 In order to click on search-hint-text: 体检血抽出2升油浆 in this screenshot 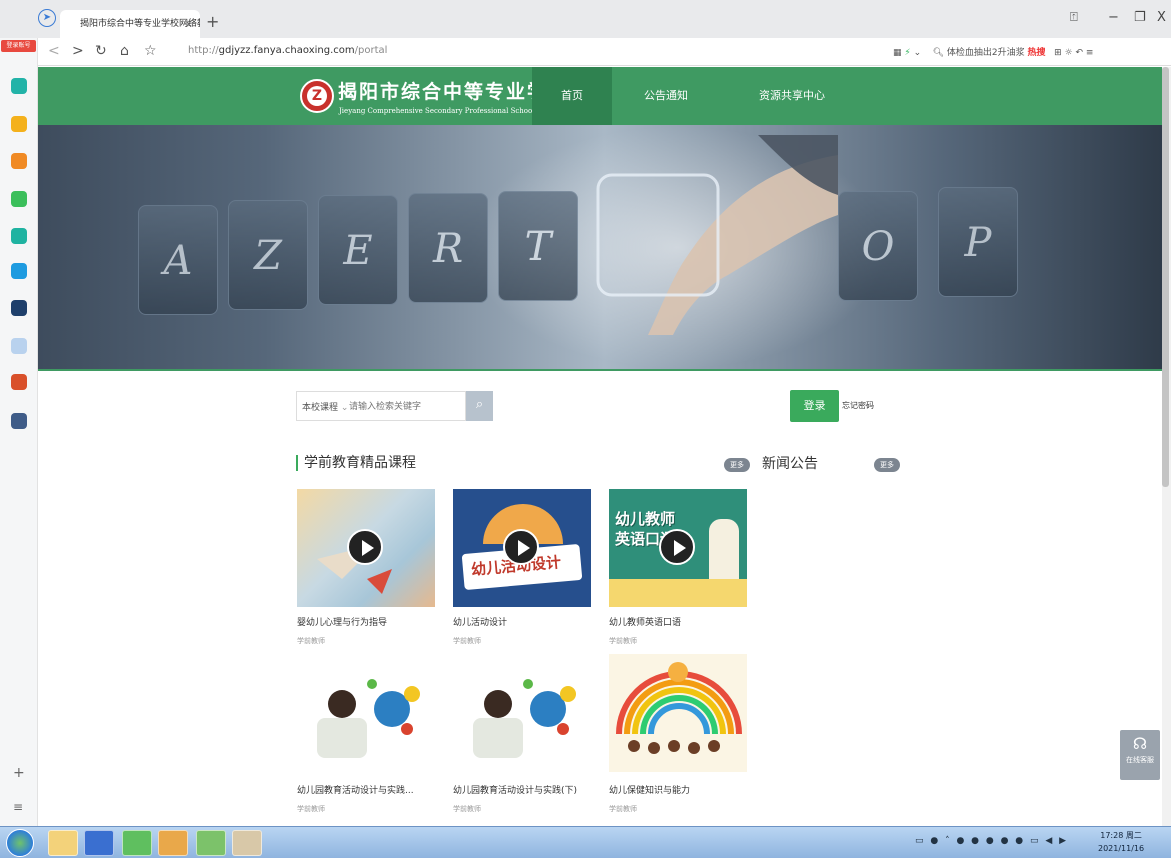, I will do `click(986, 53)`.